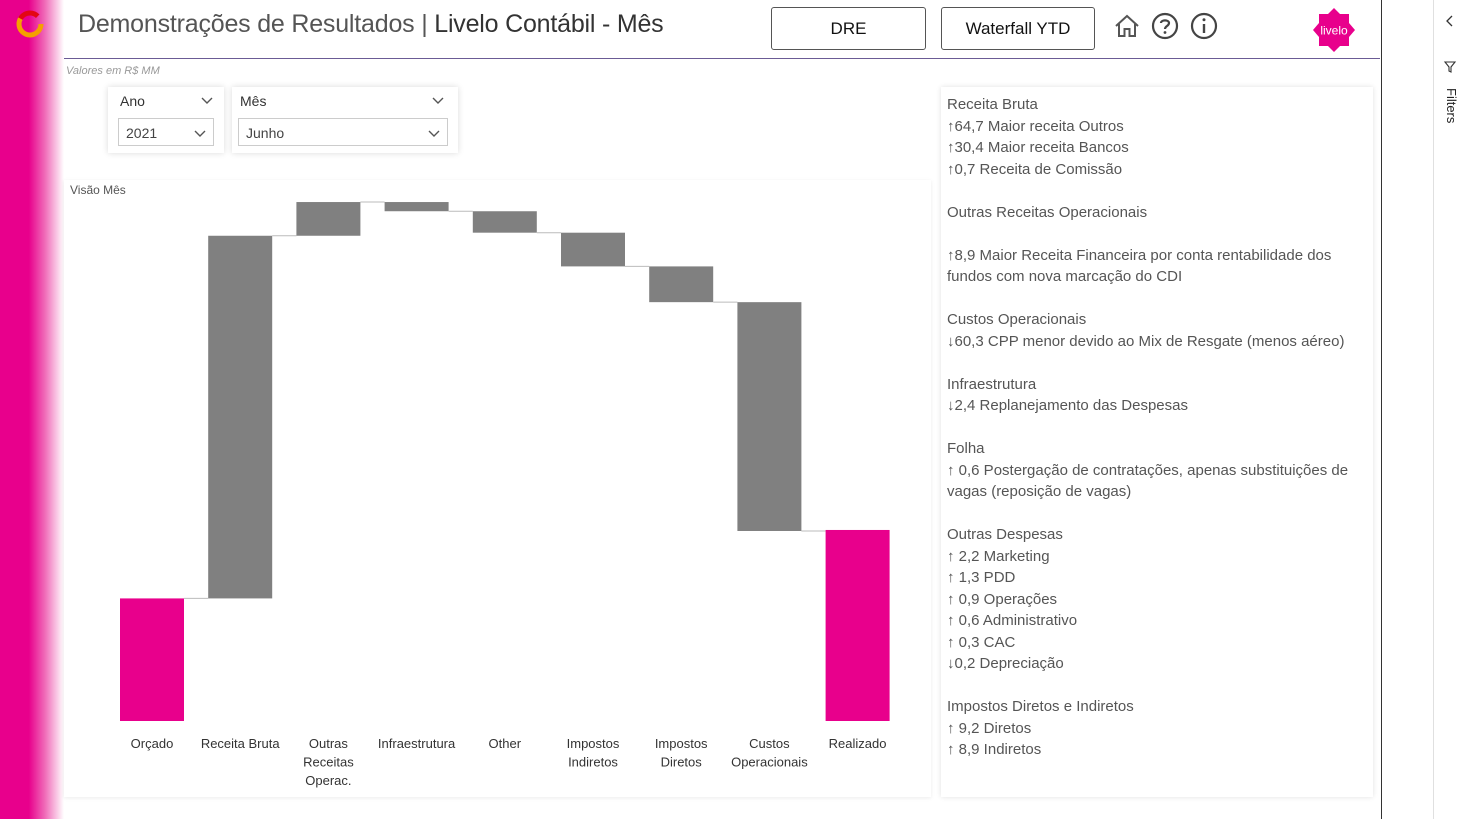 This screenshot has width=1467, height=819. I want to click on x-axis-label: Realizado, so click(858, 743).